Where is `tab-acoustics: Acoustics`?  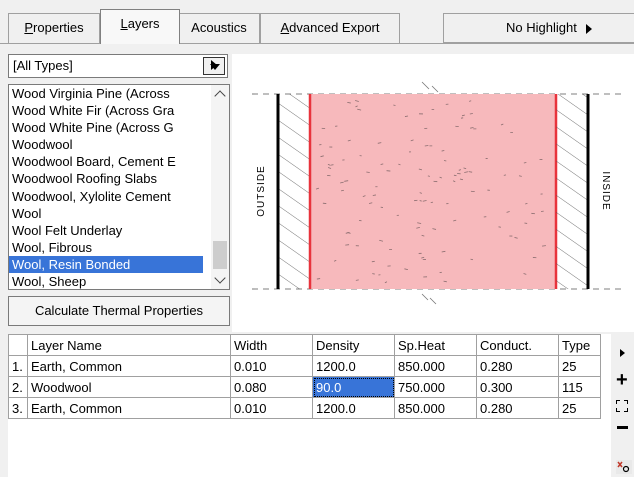
tab-acoustics: Acoustics is located at coordinates (219, 28).